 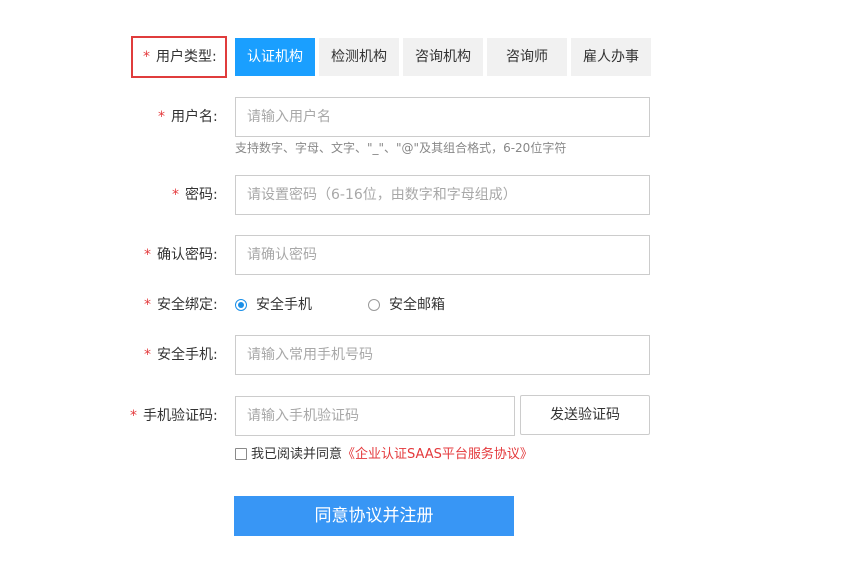 I want to click on sms-code-label: * 手机验证码:, so click(x=174, y=416).